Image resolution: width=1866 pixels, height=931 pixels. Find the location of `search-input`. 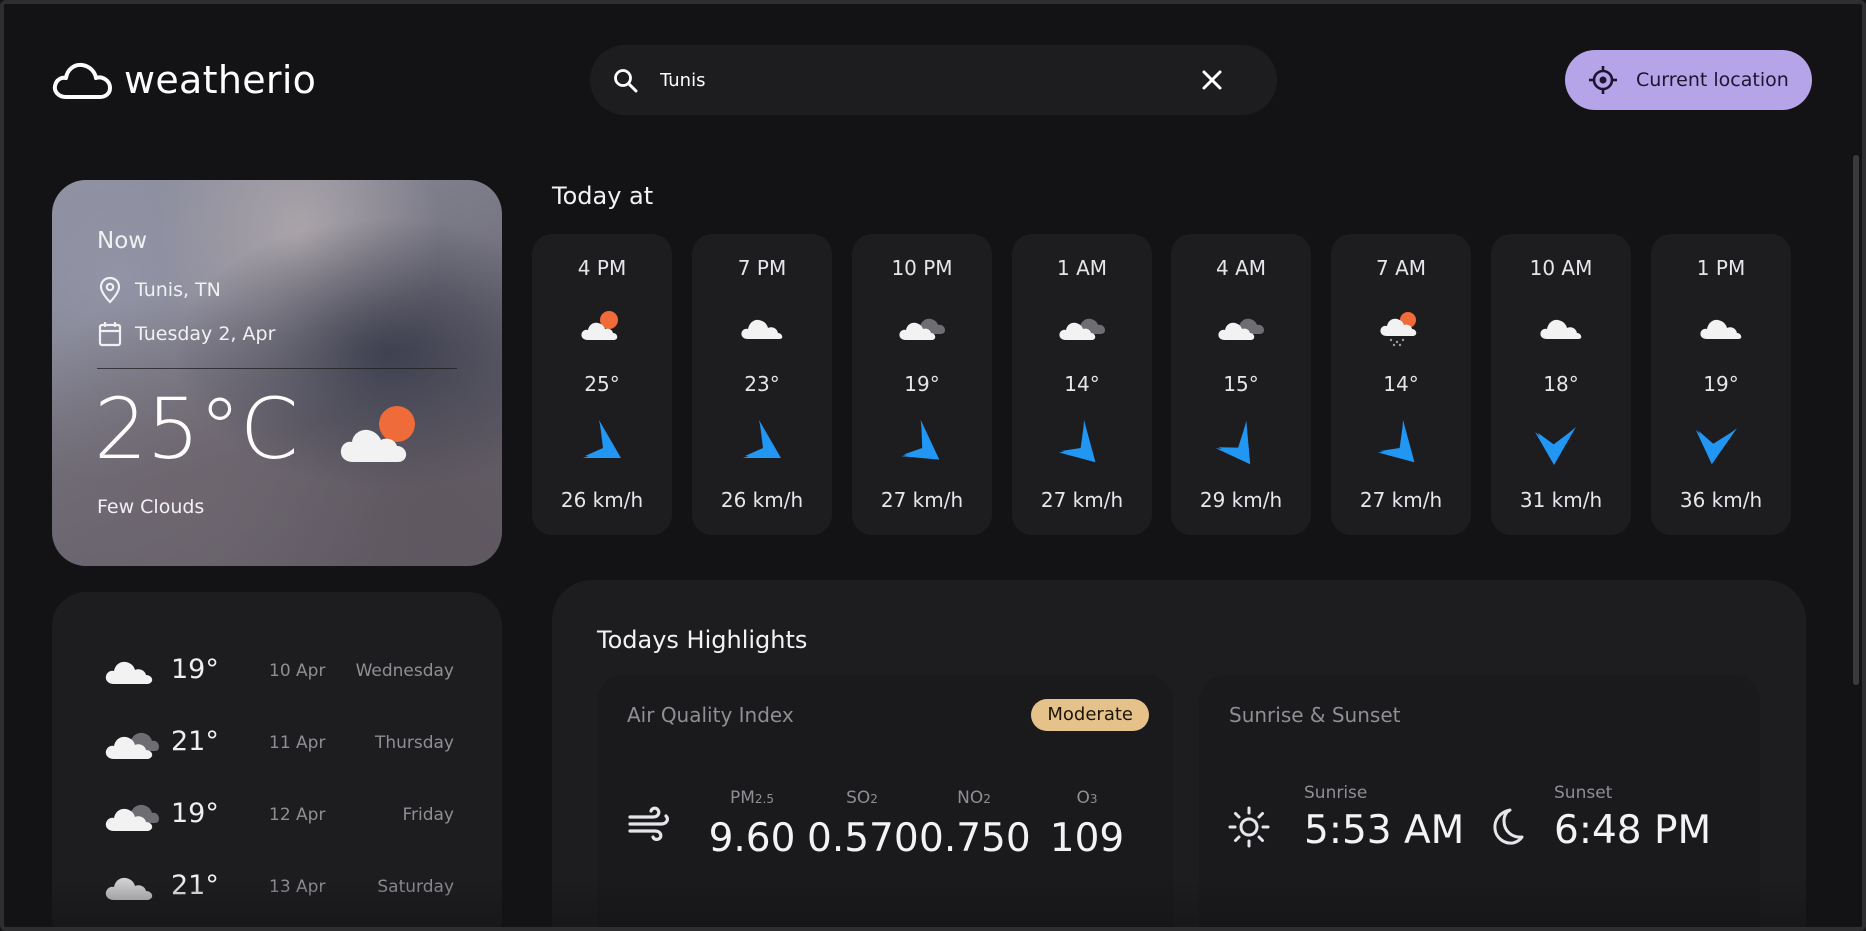

search-input is located at coordinates (910, 80).